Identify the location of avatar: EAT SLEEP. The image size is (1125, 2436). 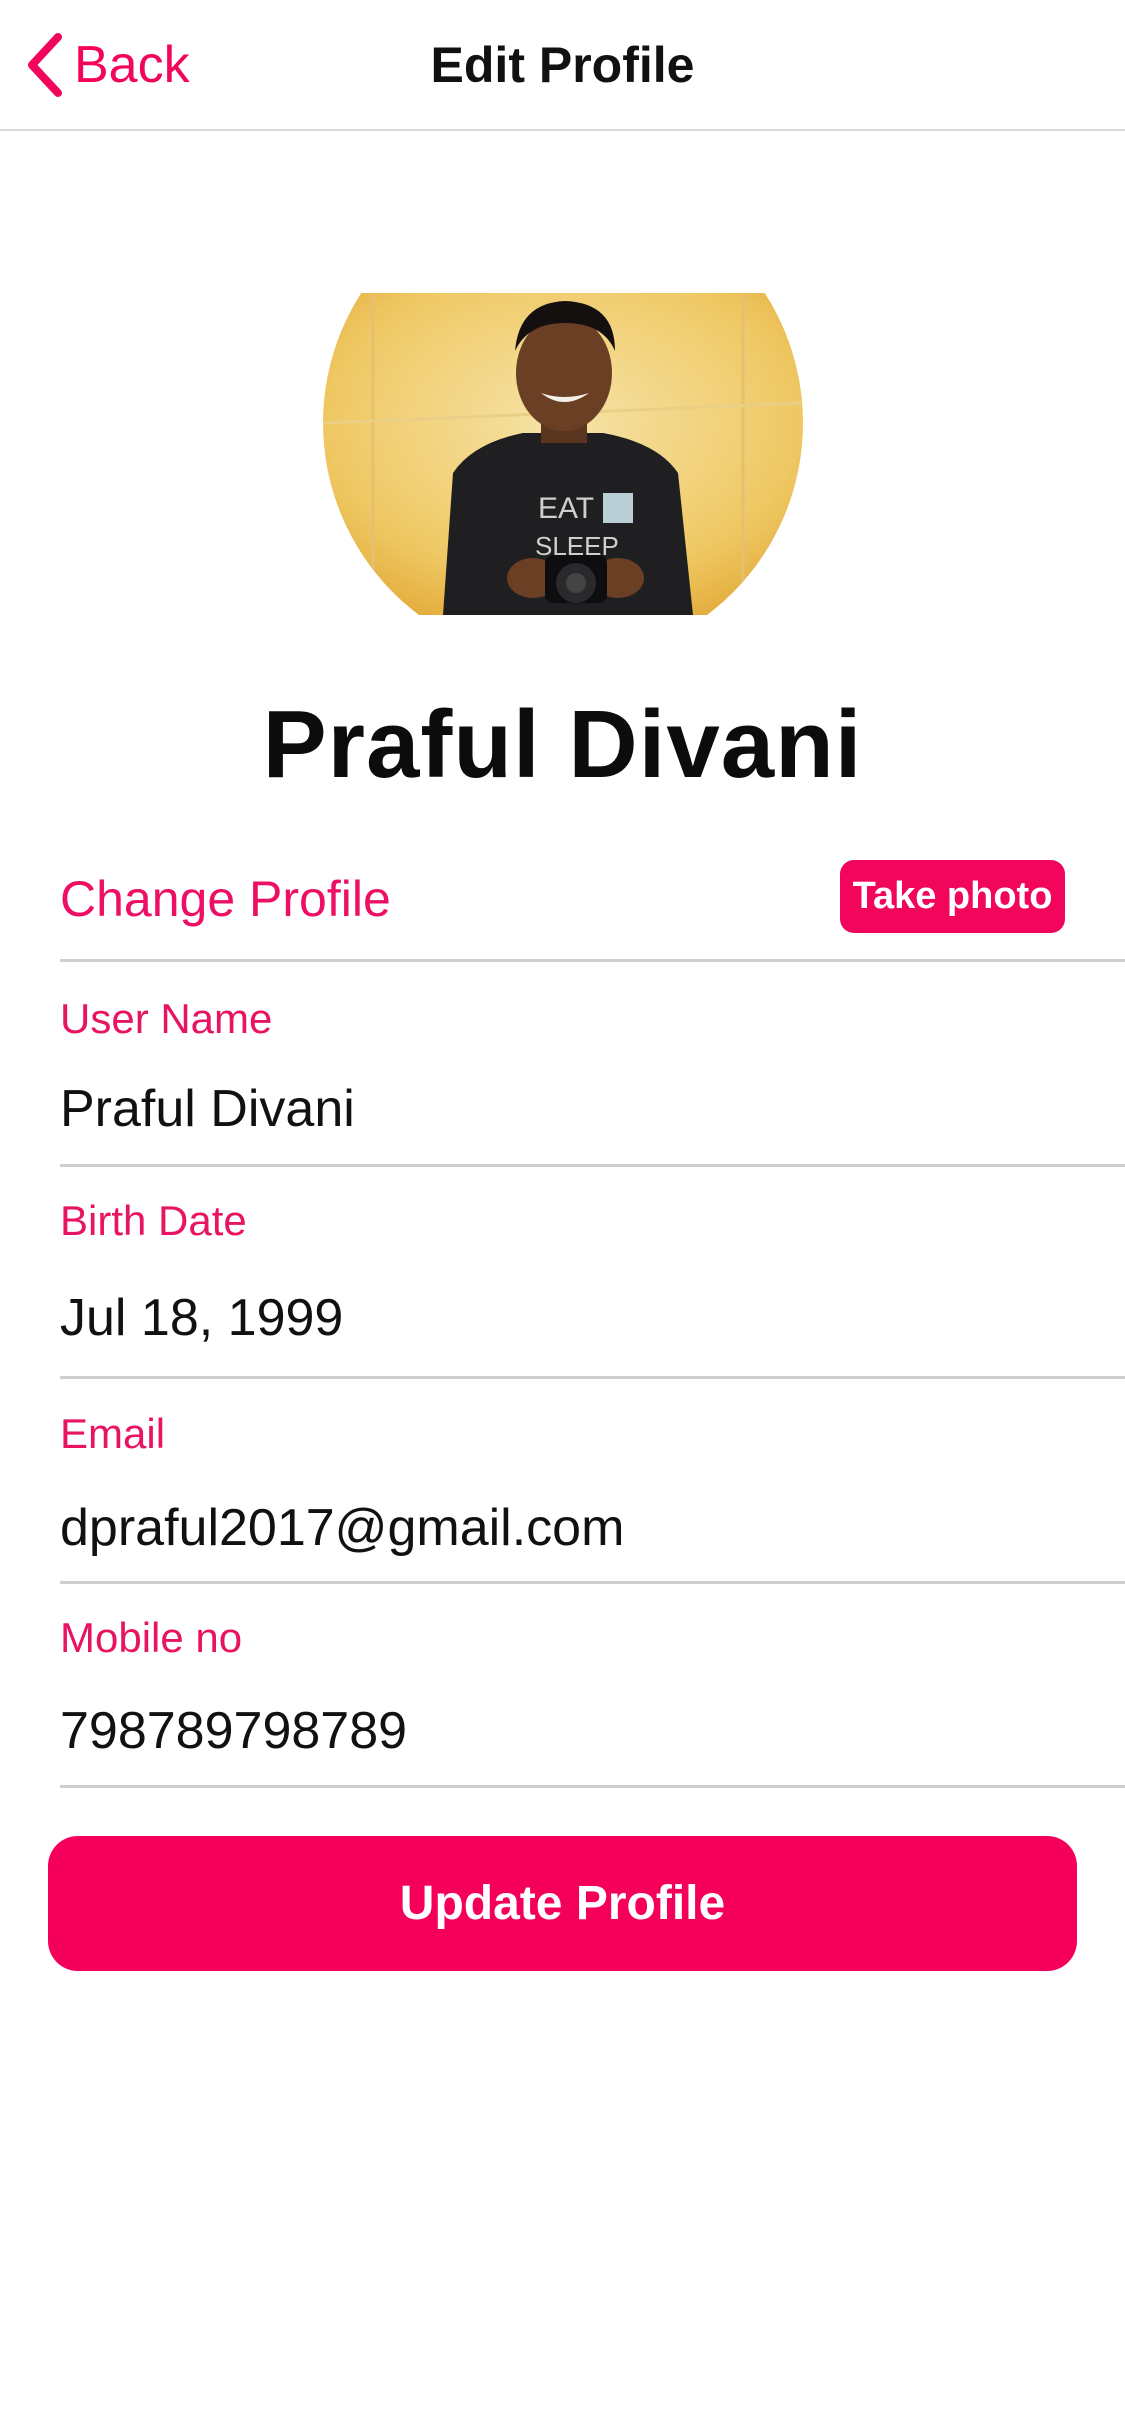
(563, 454).